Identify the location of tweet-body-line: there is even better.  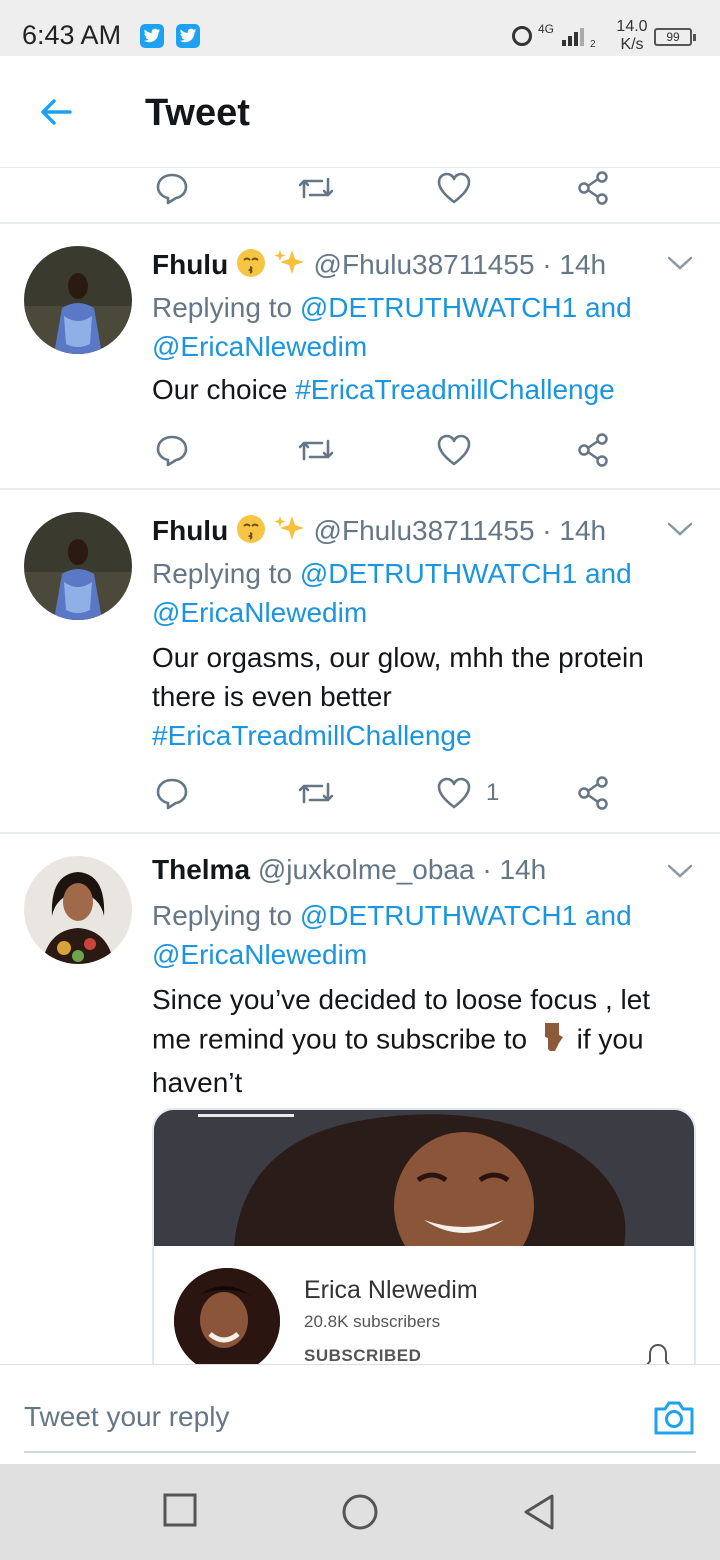
(272, 696).